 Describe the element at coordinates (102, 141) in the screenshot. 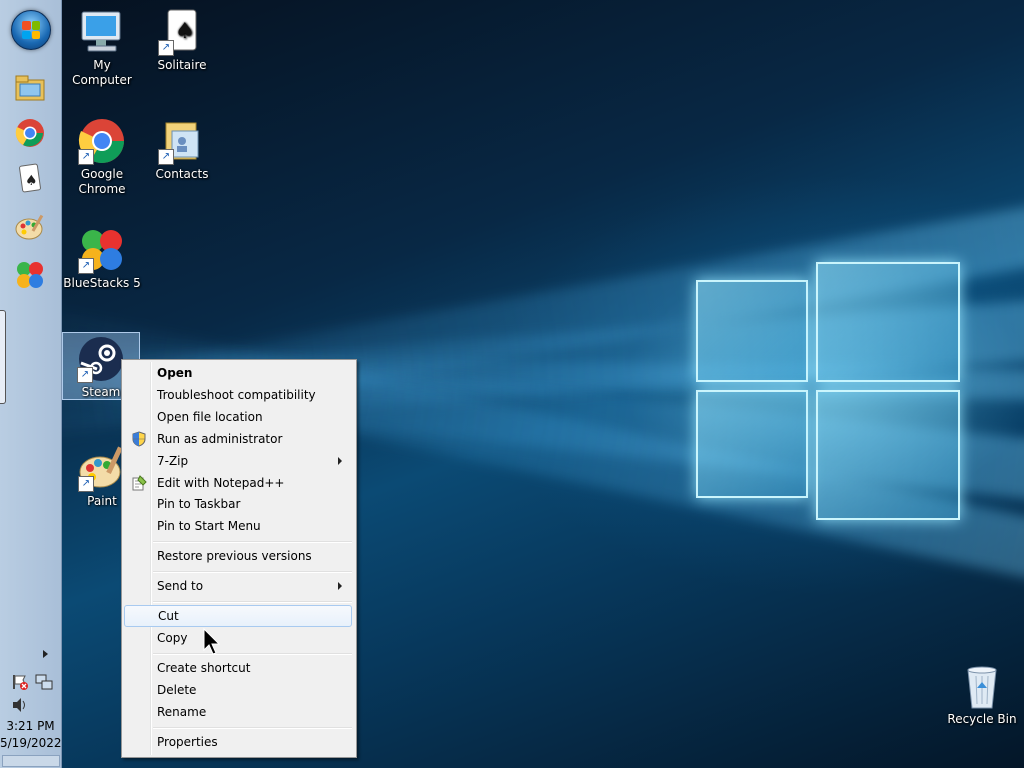

I see `chrome-icon: ↗` at that location.